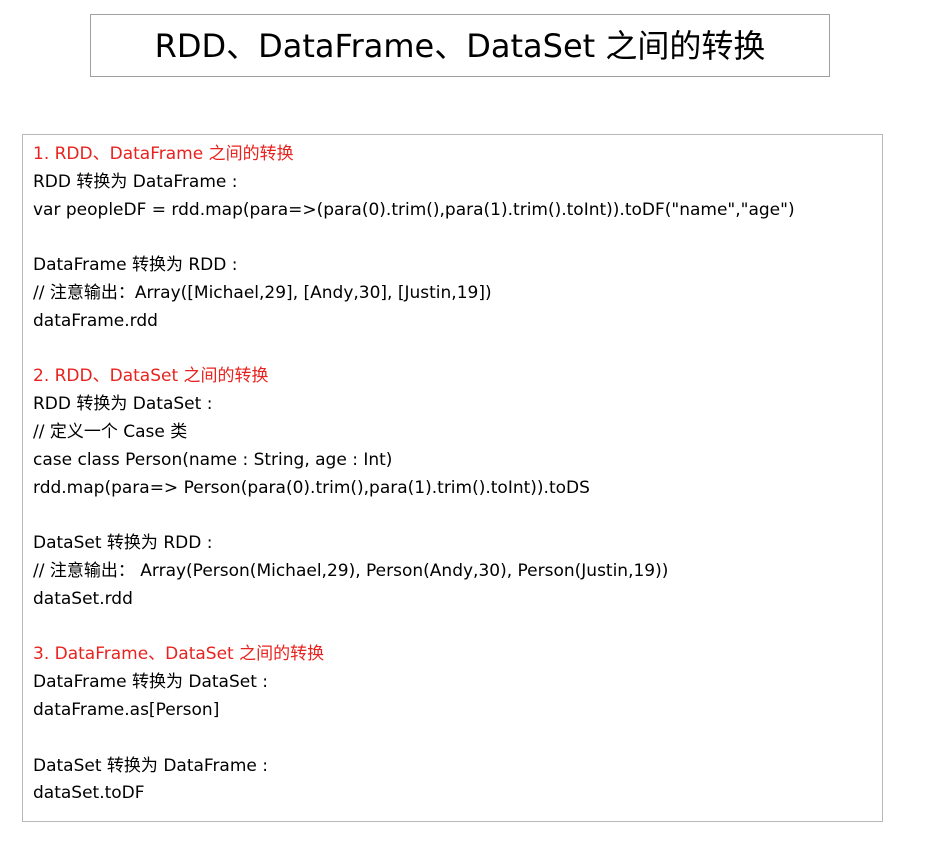 Image resolution: width=932 pixels, height=868 pixels. I want to click on page-title: RDD、DataFrame、DataSet 之间的转换, so click(460, 45).